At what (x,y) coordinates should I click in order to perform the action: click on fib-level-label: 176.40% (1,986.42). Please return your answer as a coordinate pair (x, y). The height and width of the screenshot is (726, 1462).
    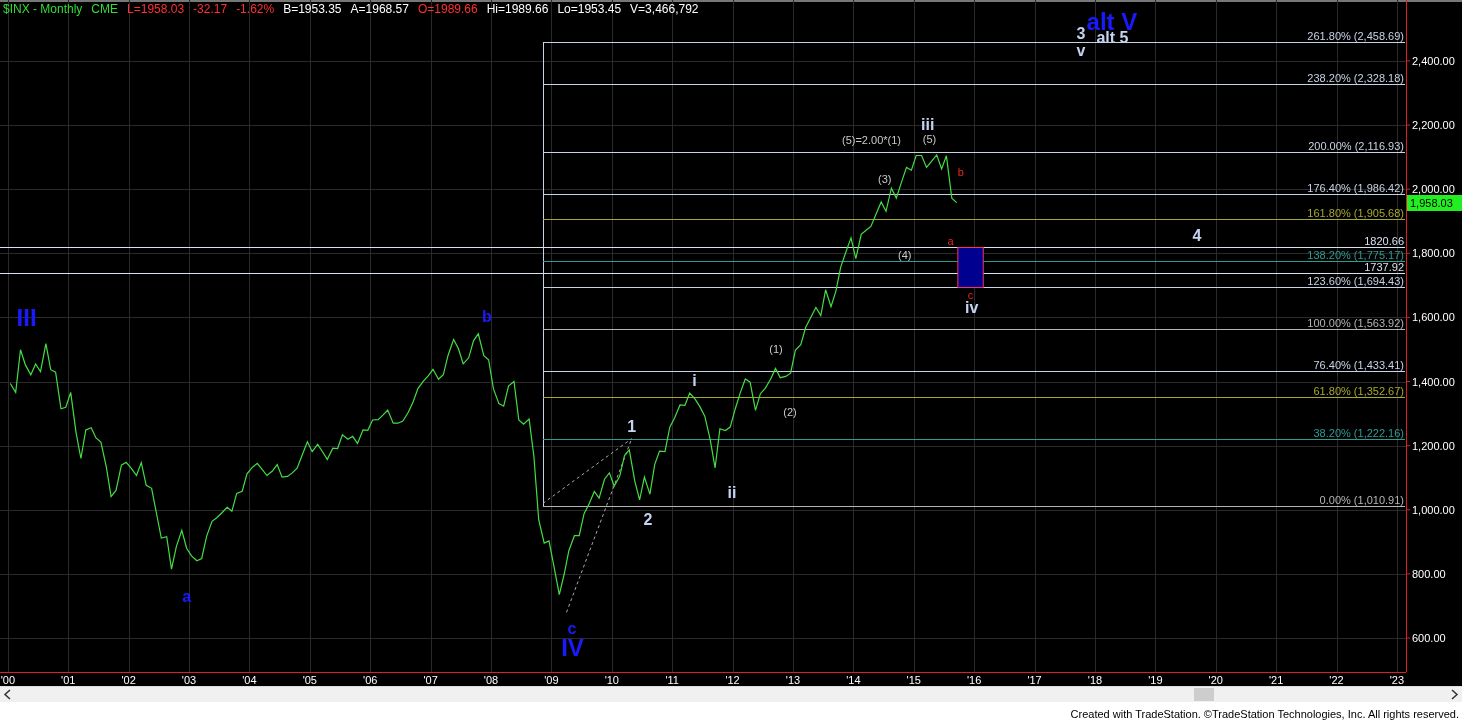
    Looking at the image, I should click on (1355, 187).